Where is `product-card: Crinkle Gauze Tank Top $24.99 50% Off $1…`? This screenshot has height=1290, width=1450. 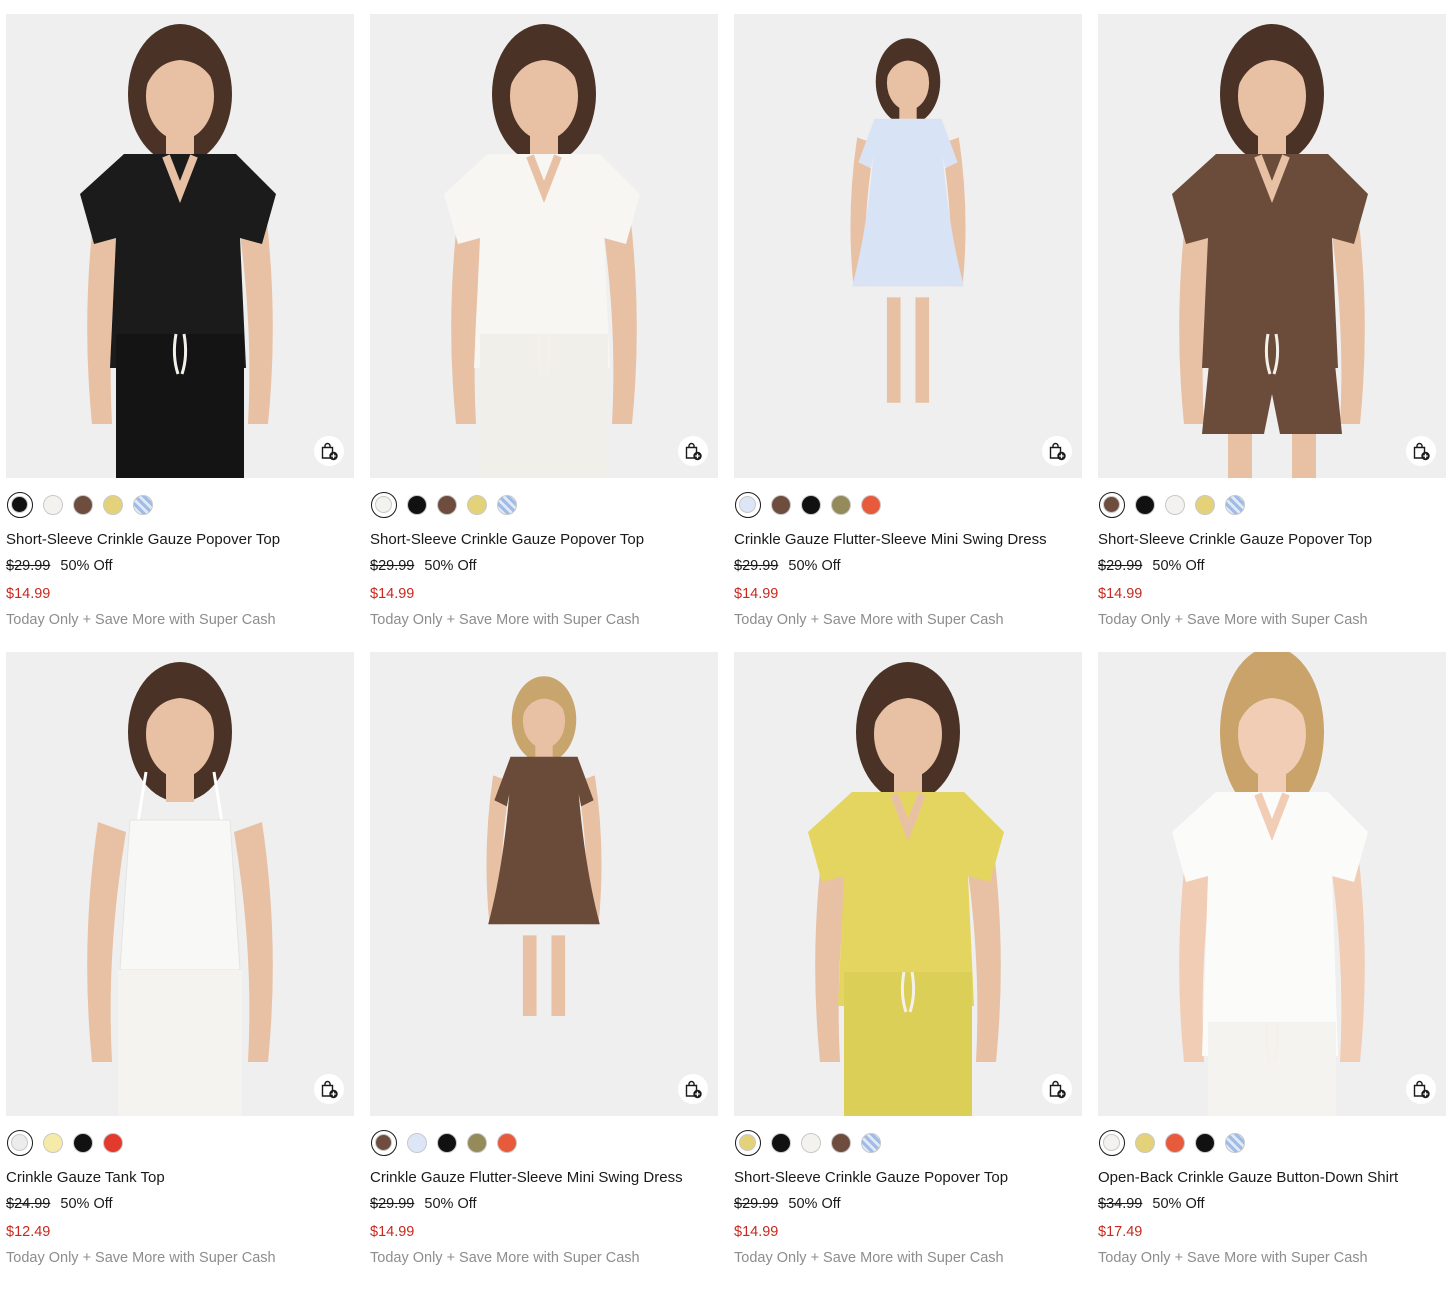
product-card: Crinkle Gauze Tank Top $24.99 50% Off $1… is located at coordinates (180, 971).